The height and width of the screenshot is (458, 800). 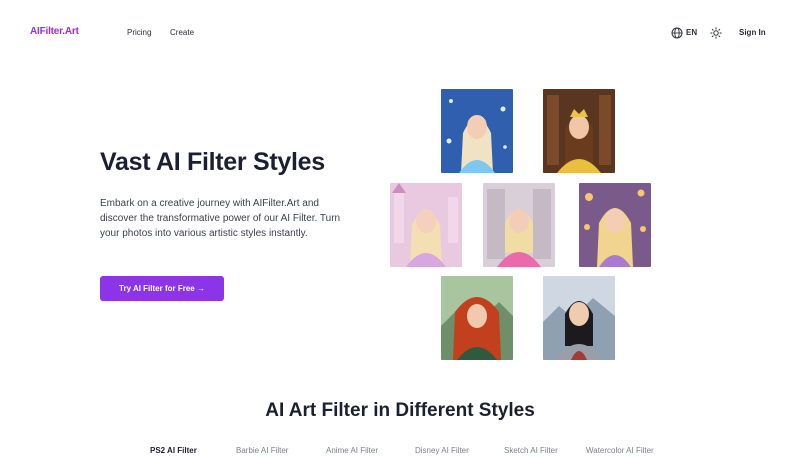 What do you see at coordinates (139, 32) in the screenshot?
I see `nav-pricing: Pricing` at bounding box center [139, 32].